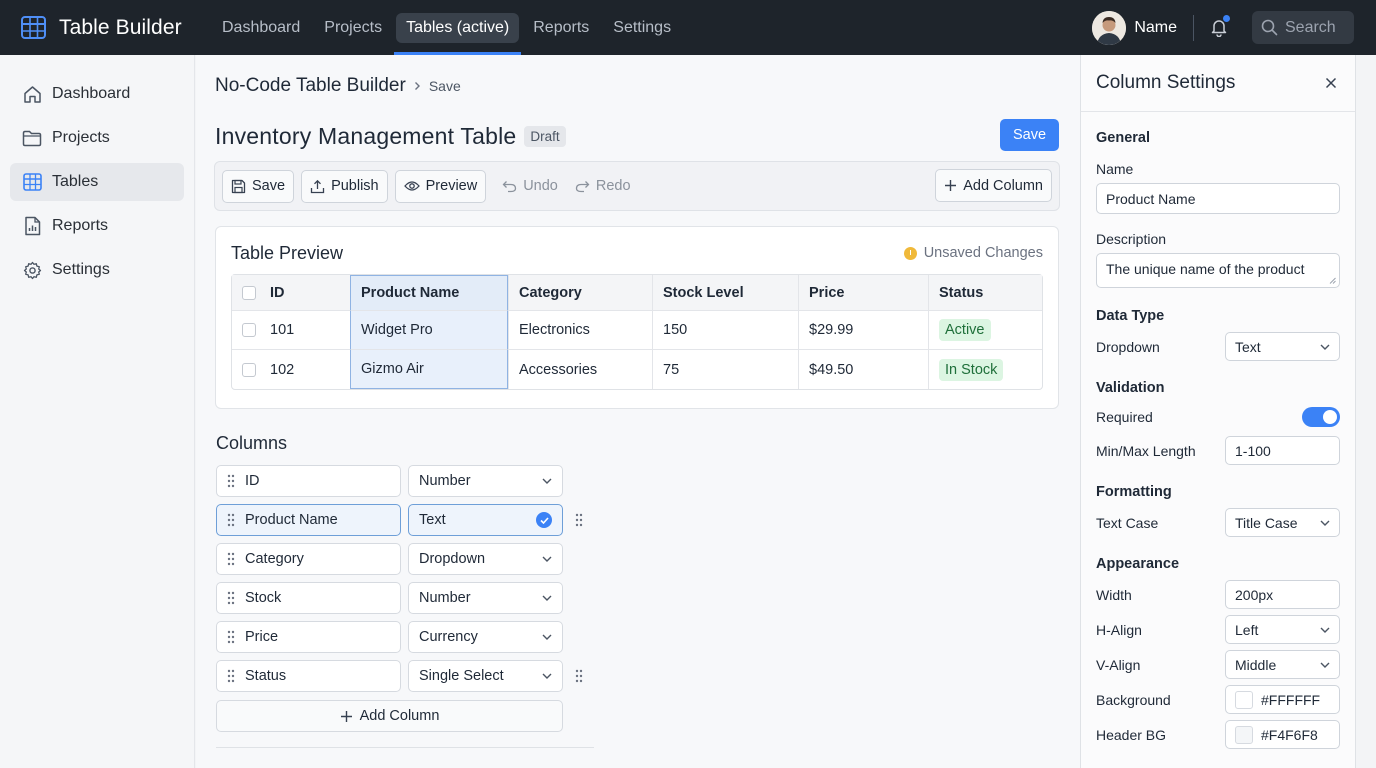 This screenshot has width=1376, height=768. Describe the element at coordinates (547, 637) in the screenshot. I see `chevron-down-icon` at that location.